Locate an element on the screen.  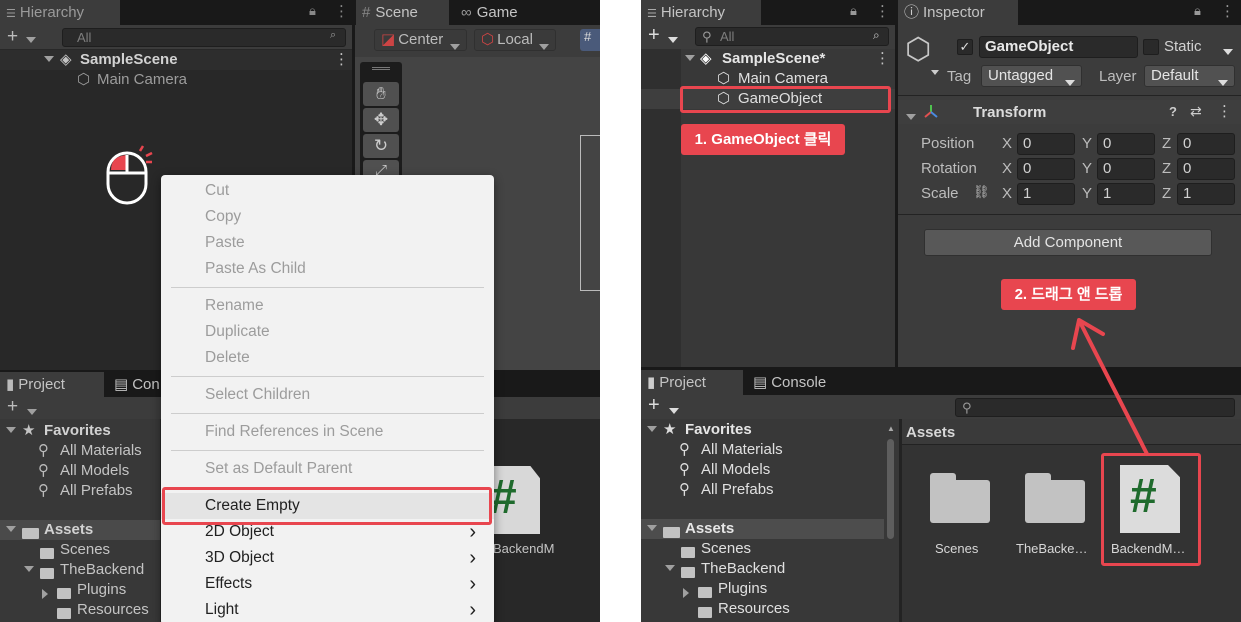
hierarchy-search: ⚲ All is located at coordinates (792, 36).